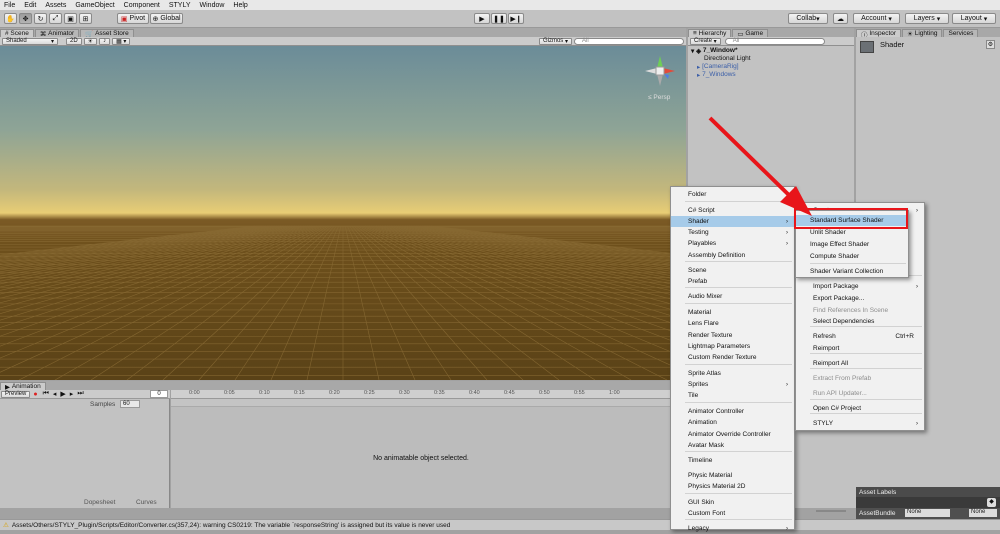 This screenshot has height=534, width=1000. Describe the element at coordinates (750, 33) in the screenshot. I see `tab-game: ▭ Game` at that location.